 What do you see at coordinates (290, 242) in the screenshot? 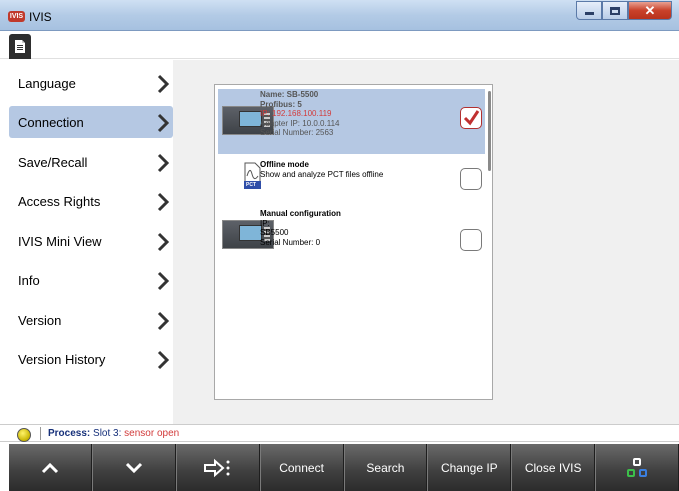
I see `manual-serial: Serial Number: 0` at bounding box center [290, 242].